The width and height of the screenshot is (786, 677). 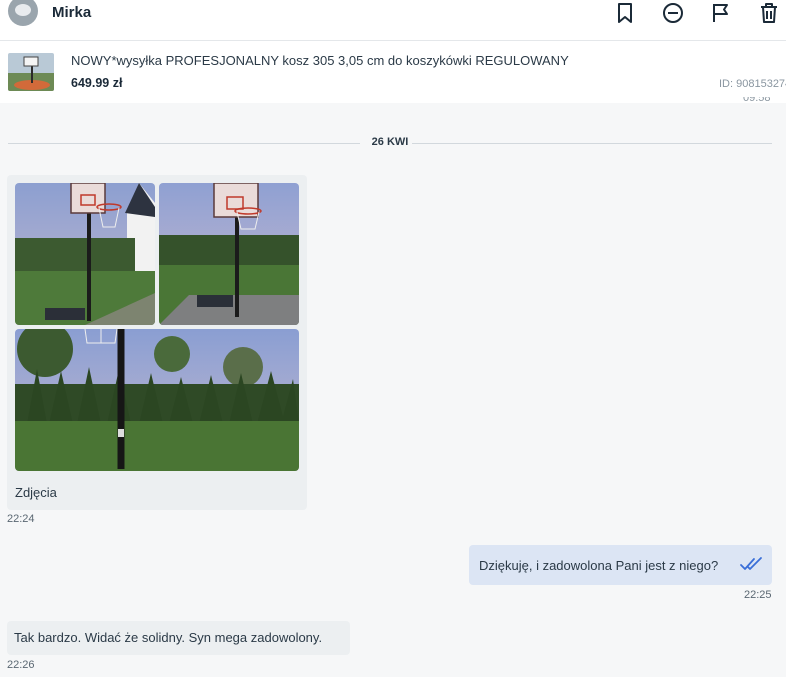 What do you see at coordinates (21, 519) in the screenshot?
I see `message-time: 22:24` at bounding box center [21, 519].